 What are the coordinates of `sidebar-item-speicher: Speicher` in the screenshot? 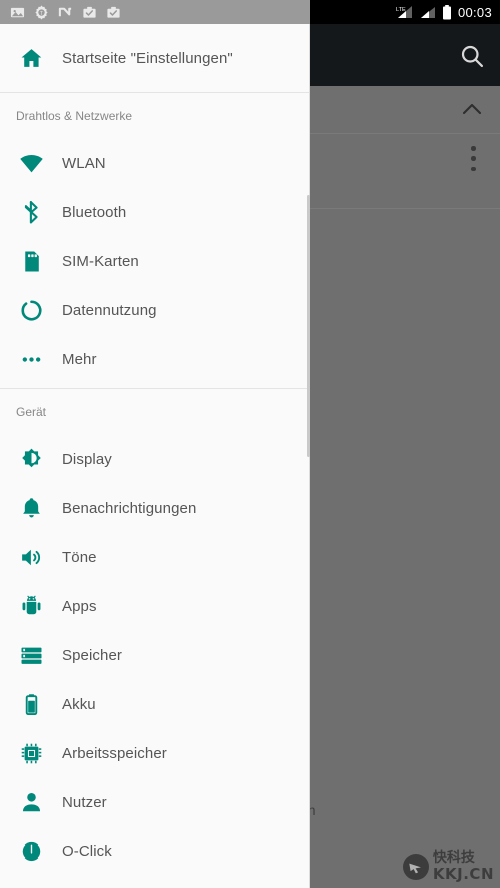 It's located at (155, 655).